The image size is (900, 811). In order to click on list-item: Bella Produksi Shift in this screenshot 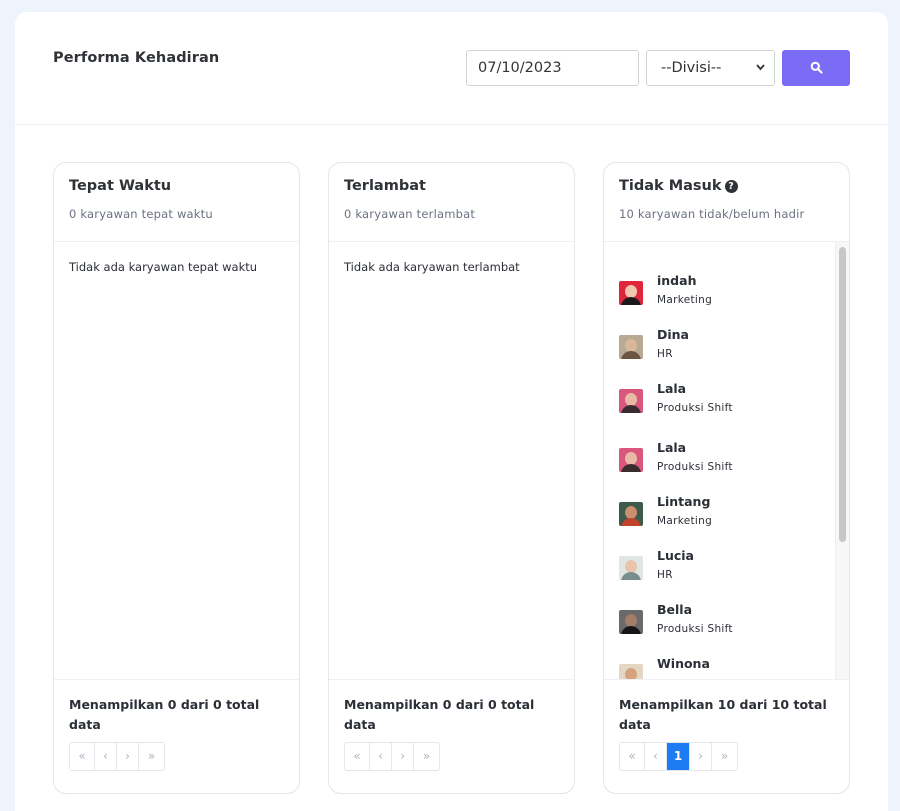, I will do `click(719, 622)`.